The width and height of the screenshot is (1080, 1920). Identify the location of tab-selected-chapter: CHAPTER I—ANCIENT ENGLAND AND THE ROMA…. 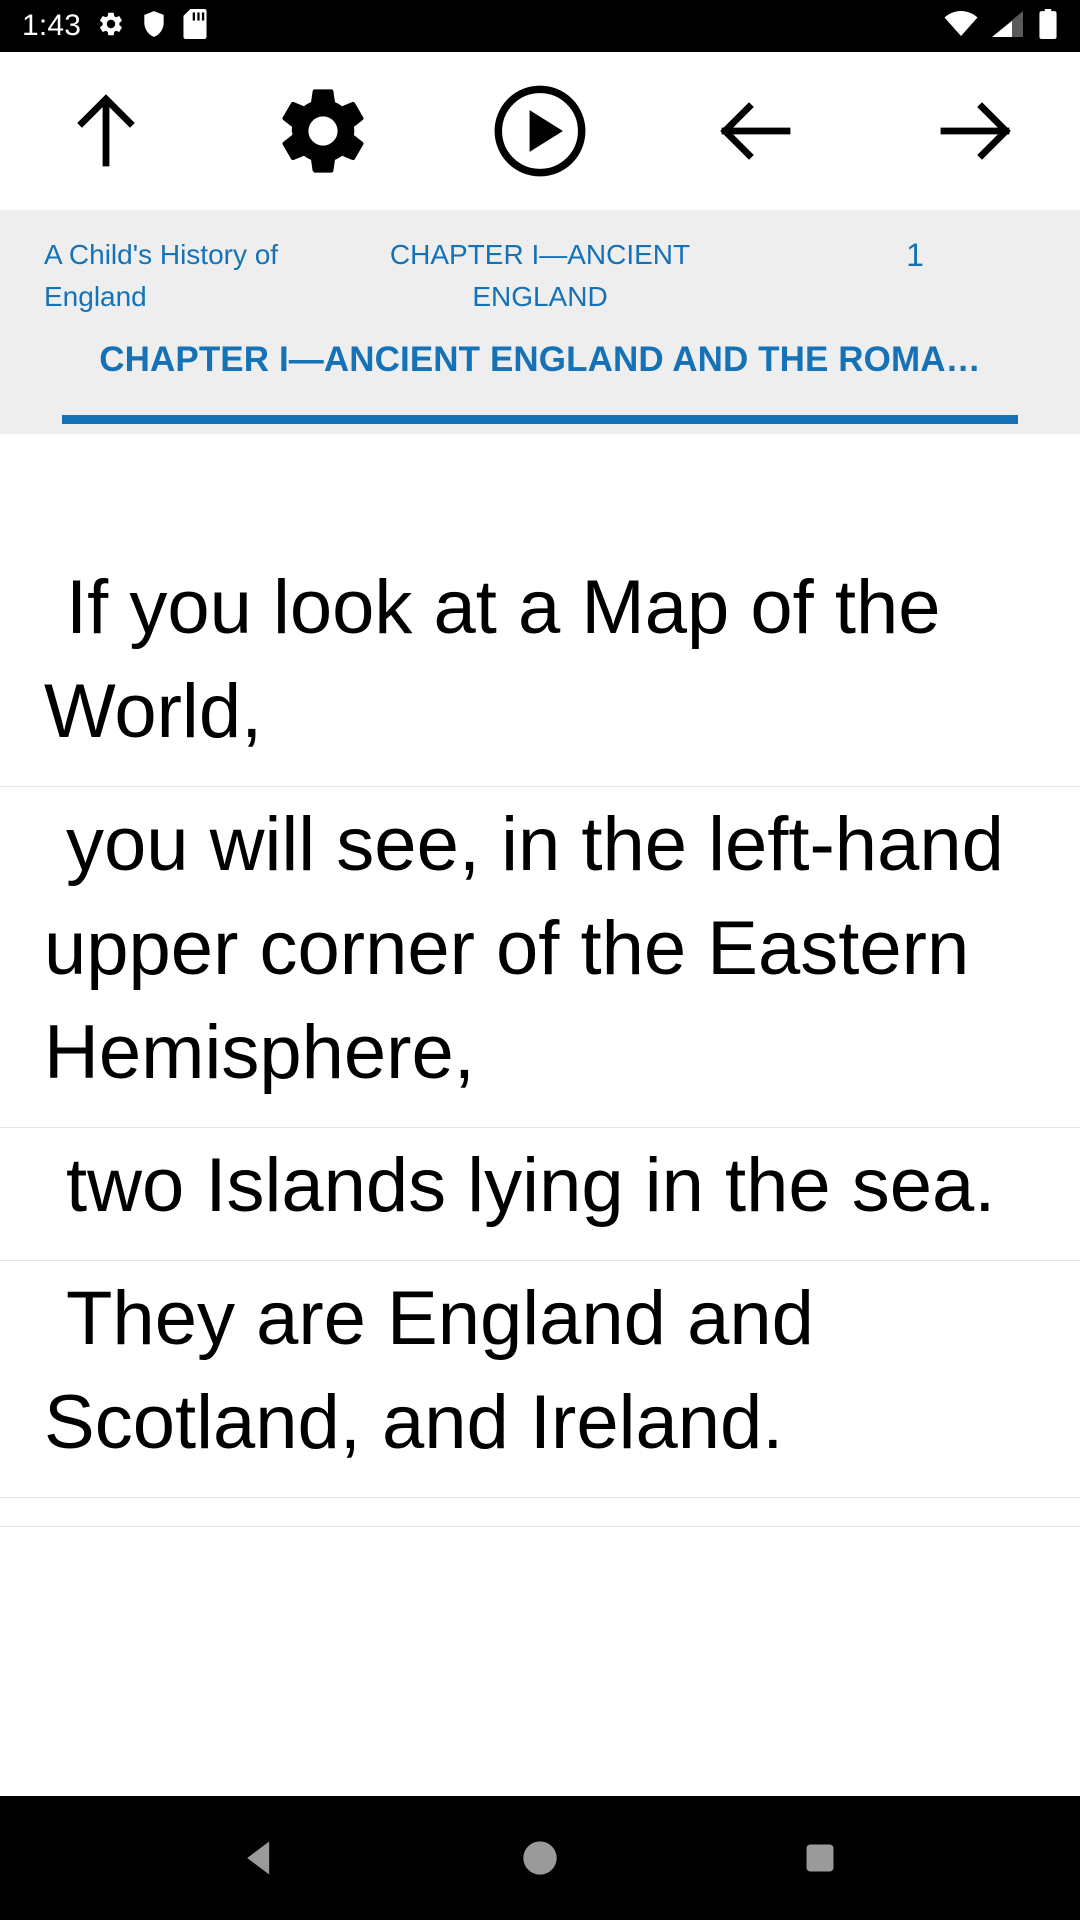
(539, 360).